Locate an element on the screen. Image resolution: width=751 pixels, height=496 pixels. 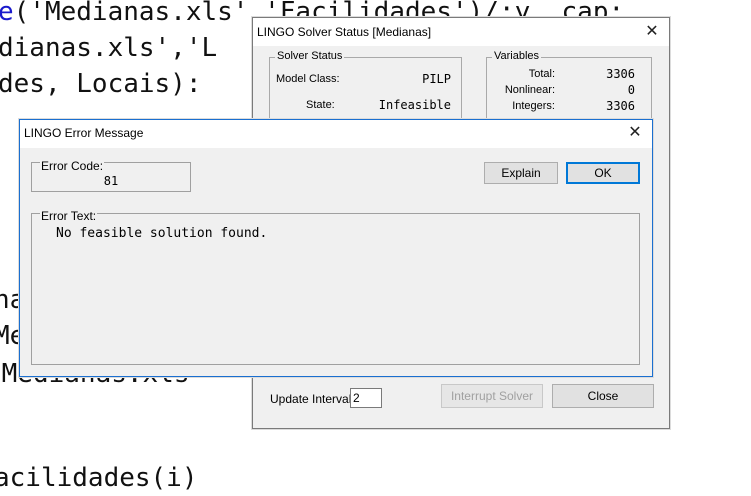
error-text-value: No feasible solution found. is located at coordinates (162, 233).